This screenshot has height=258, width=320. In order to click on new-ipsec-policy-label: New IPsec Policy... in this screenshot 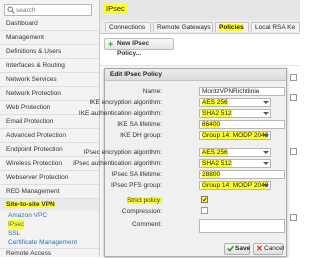, I will do `click(133, 48)`.